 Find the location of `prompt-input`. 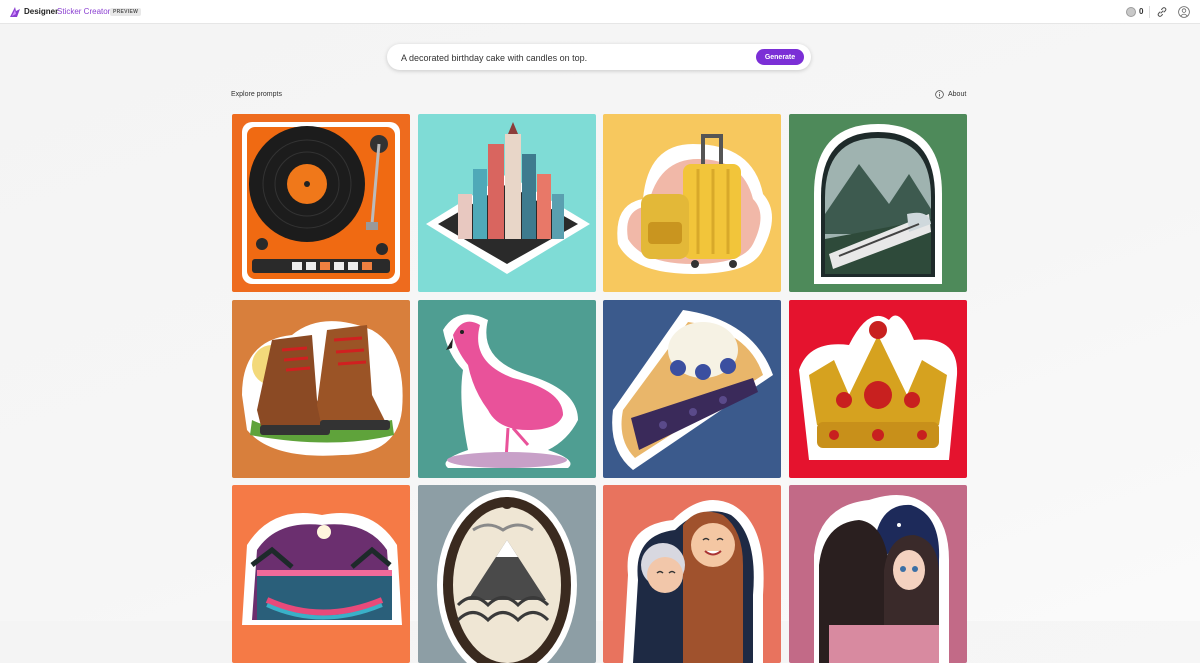

prompt-input is located at coordinates (571, 58).